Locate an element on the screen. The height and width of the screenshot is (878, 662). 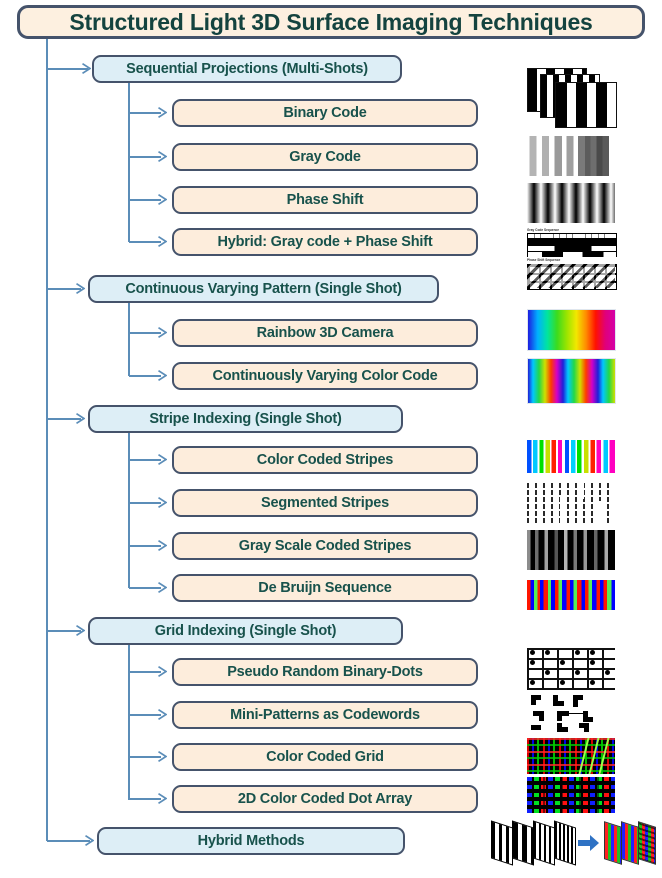
thumb-gray-code-plus-phase-shift-sequence: Gray Code Sequence Phase Shift Sequence is located at coordinates (572, 259).